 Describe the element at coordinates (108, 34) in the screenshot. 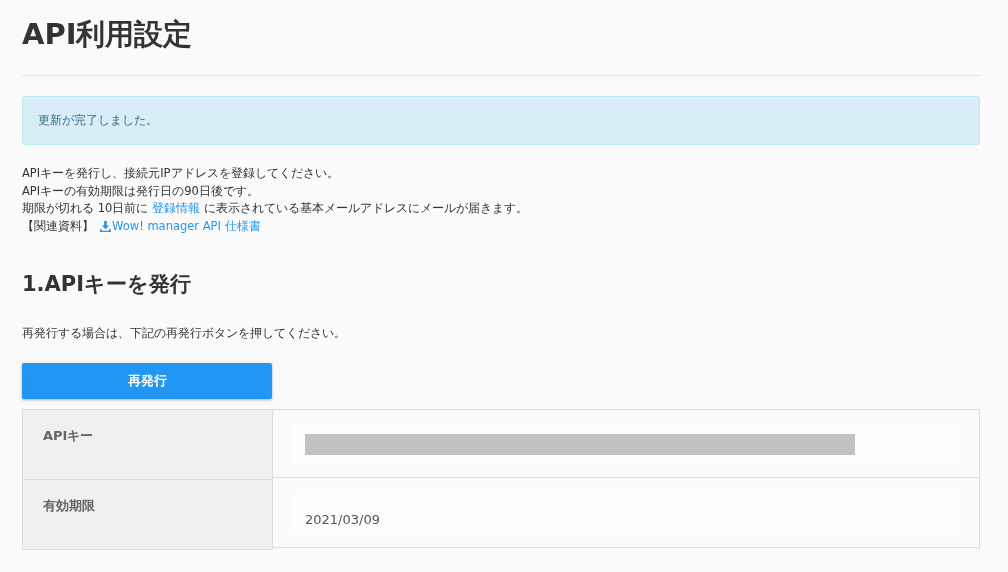

I see `page-title: API利用設定` at that location.